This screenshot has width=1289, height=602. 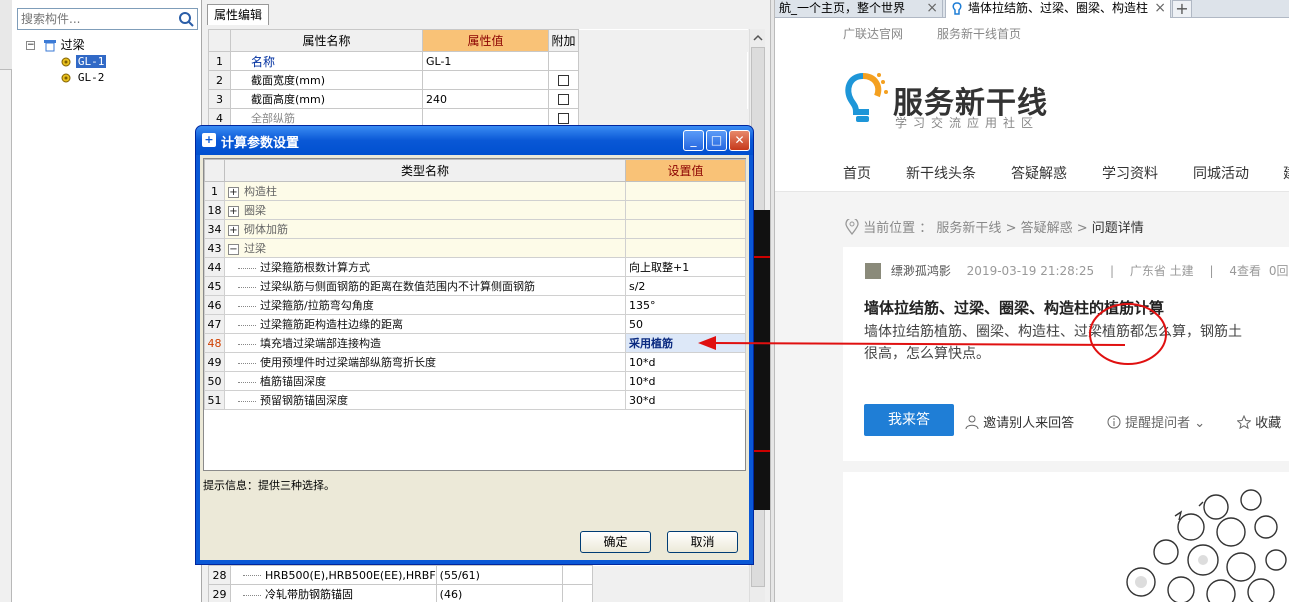 What do you see at coordinates (1130, 173) in the screenshot?
I see `nav-materials: 学习资料` at bounding box center [1130, 173].